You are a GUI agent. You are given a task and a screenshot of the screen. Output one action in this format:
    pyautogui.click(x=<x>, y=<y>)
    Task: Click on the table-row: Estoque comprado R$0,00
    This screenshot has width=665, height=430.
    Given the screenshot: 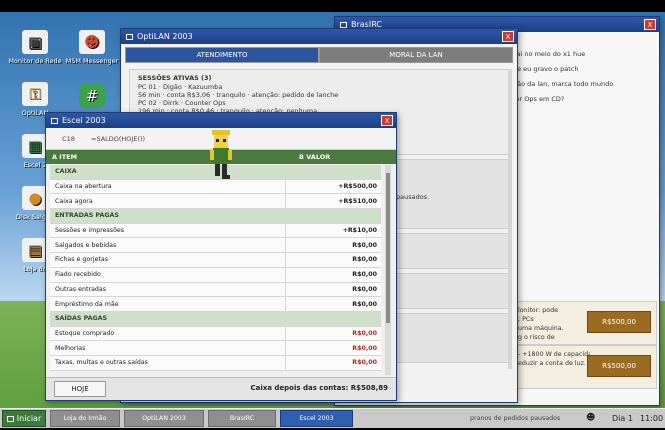 What is the action you would take?
    pyautogui.click(x=215, y=334)
    